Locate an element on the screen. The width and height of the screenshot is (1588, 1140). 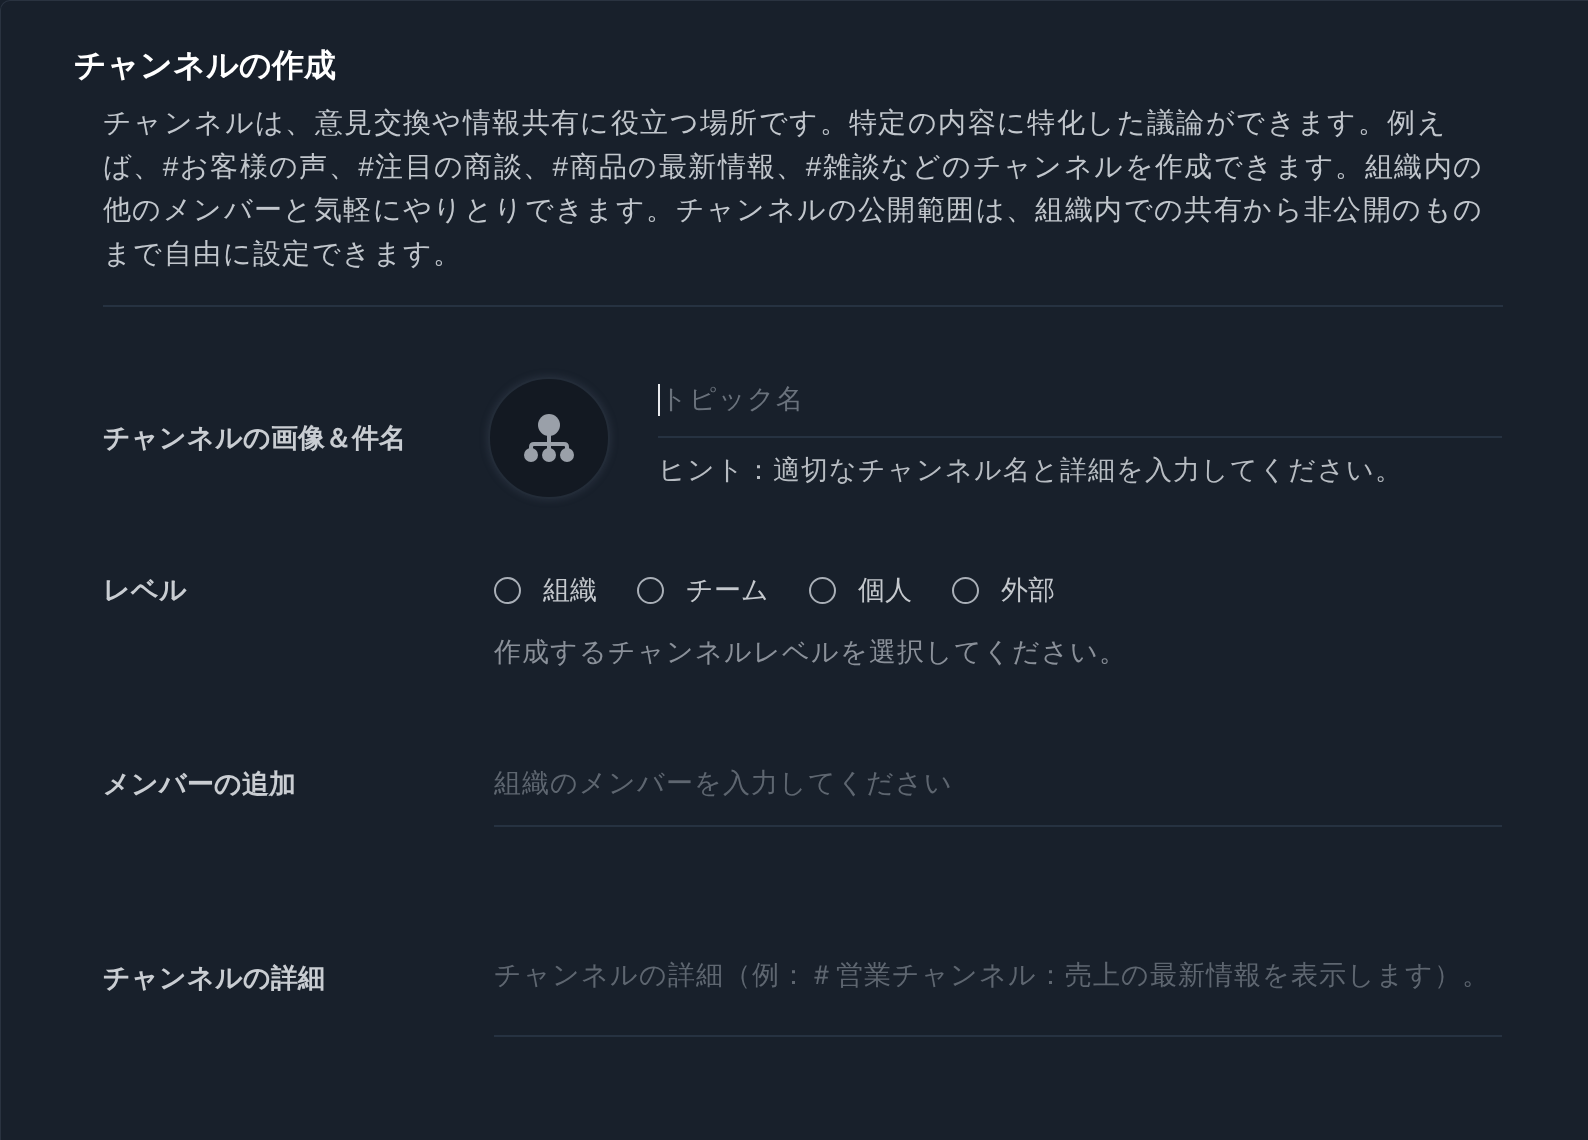
level-radio: 個人 is located at coordinates (860, 590).